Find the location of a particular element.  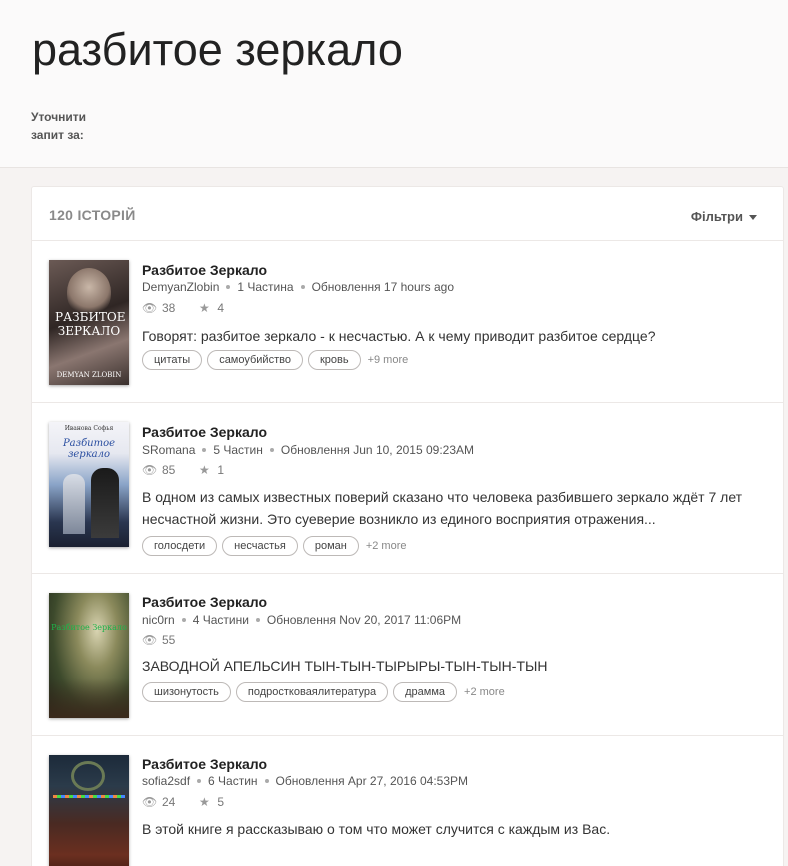

story-parts: 5 Частин is located at coordinates (238, 450).